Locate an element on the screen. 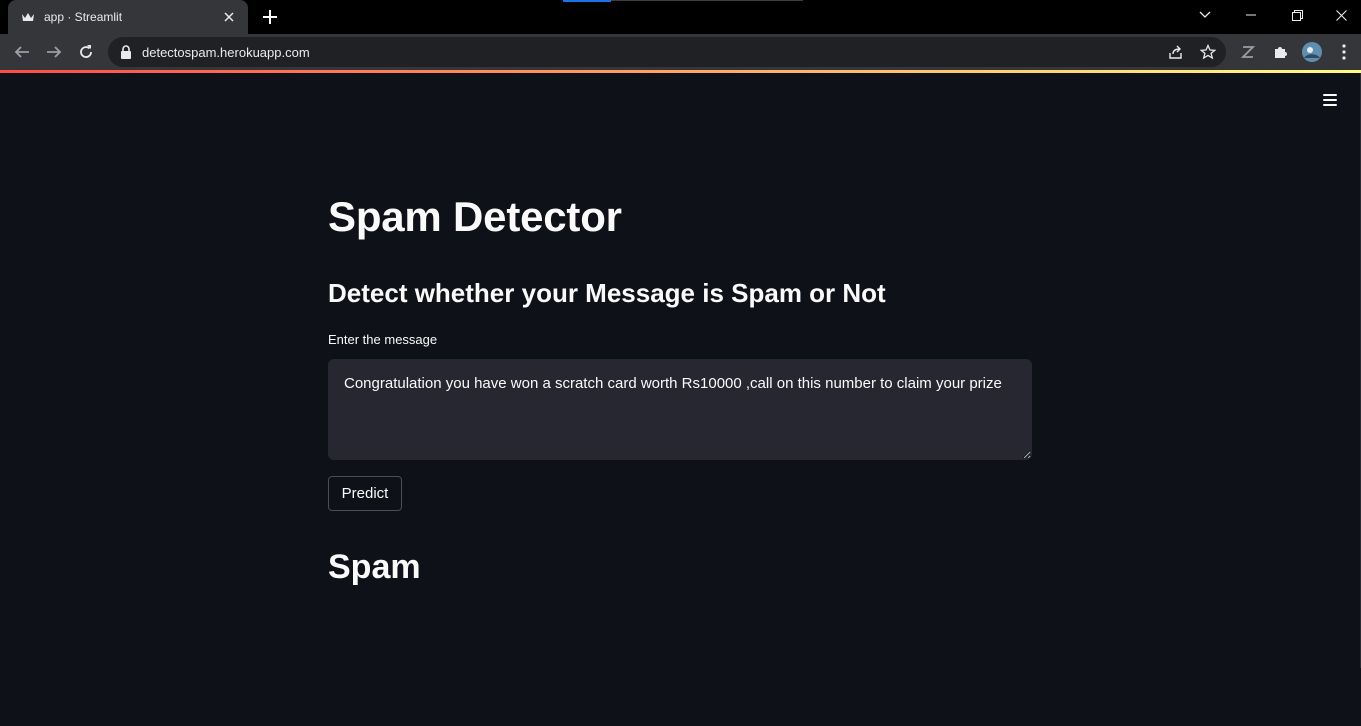  browser-toolbar: detectospam.herokuapp.com is located at coordinates (680, 52).